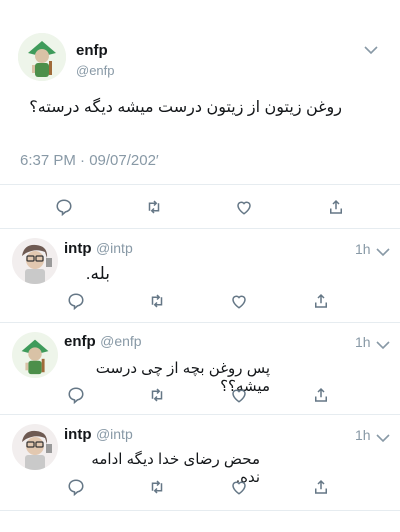  What do you see at coordinates (89, 160) in the screenshot?
I see `tweet-timestamp: 6:37 PM · 09/07/202′` at bounding box center [89, 160].